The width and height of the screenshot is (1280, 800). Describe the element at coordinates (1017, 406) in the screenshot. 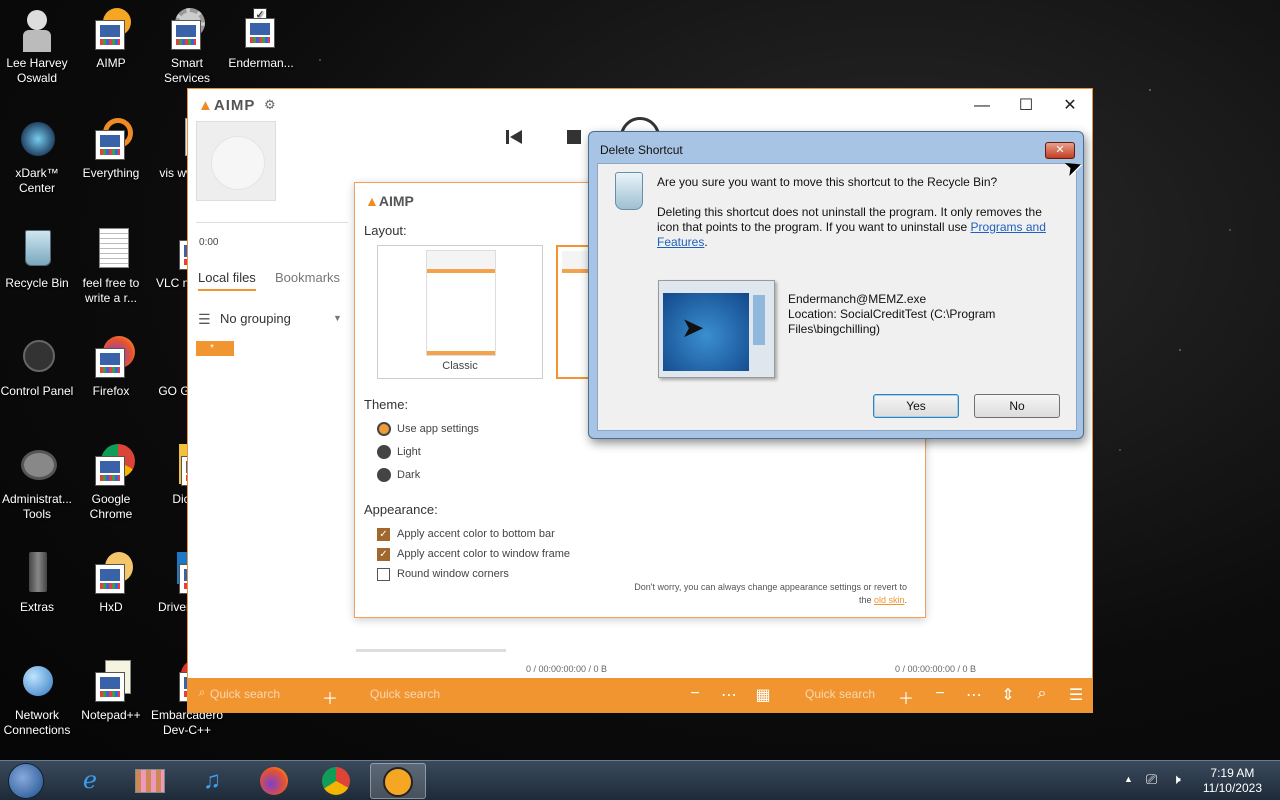

I see `no-button: No` at that location.